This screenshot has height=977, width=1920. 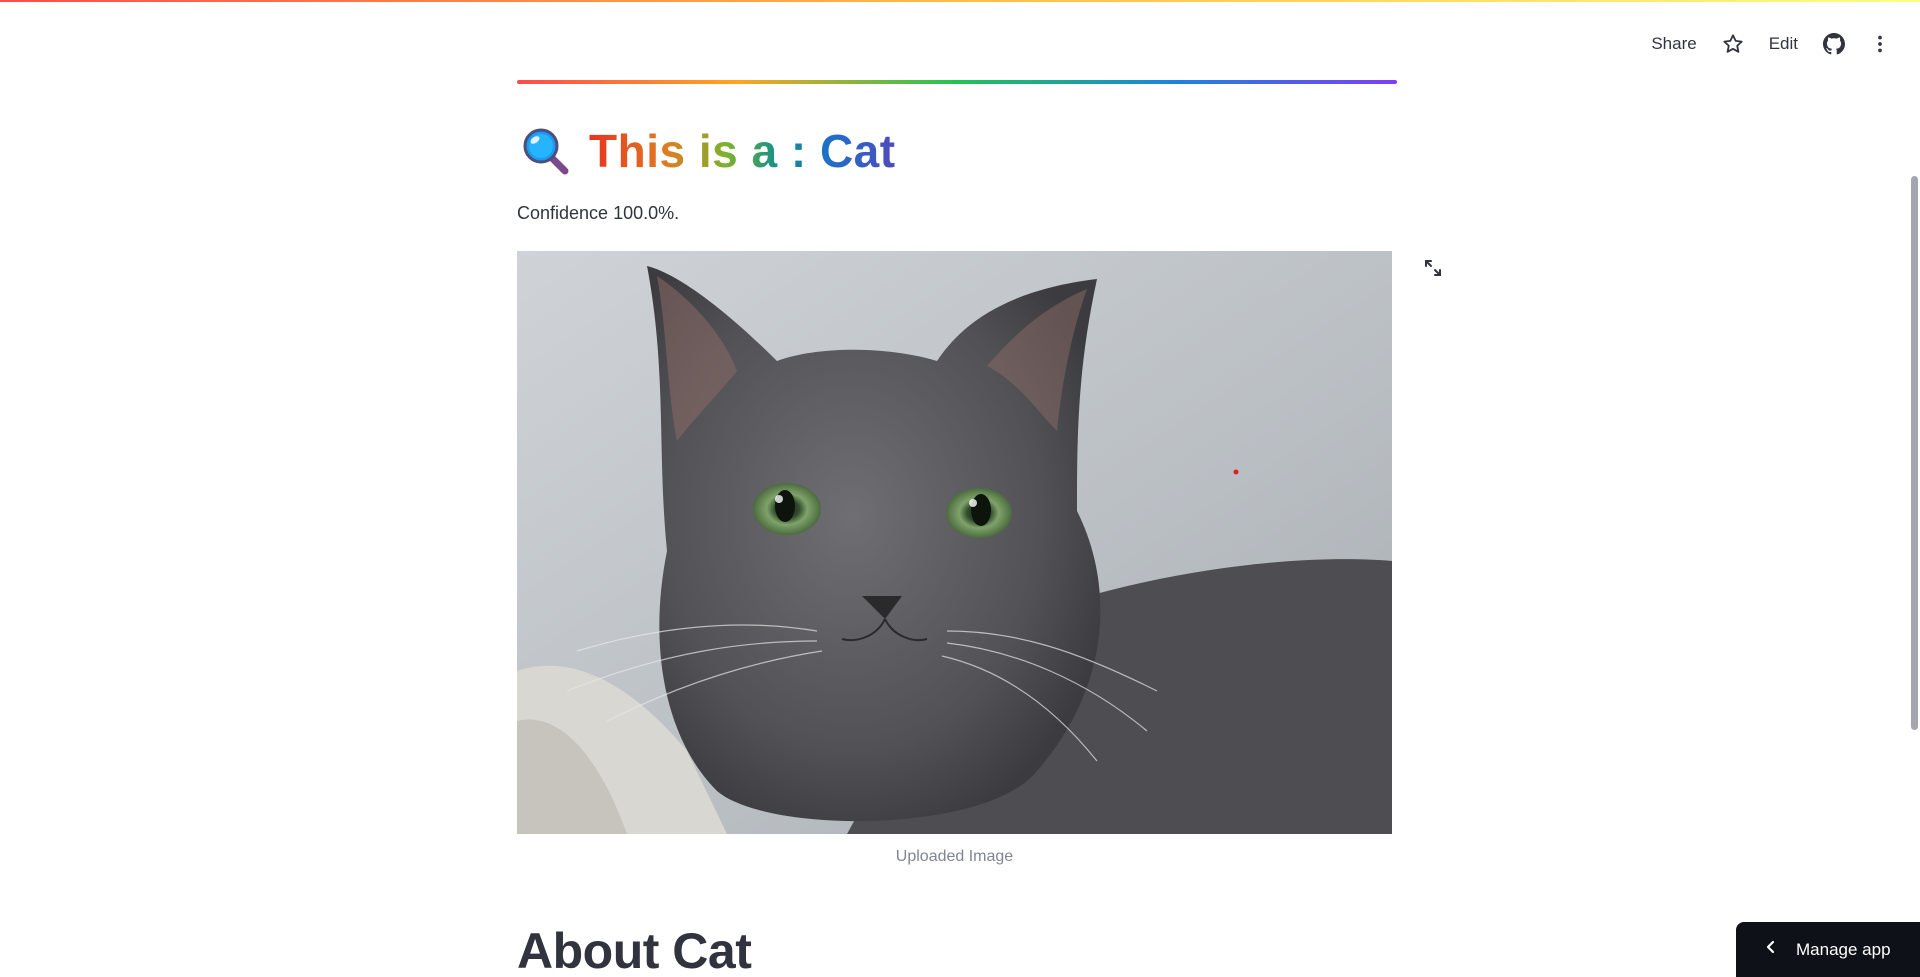 What do you see at coordinates (957, 82) in the screenshot?
I see `title-divider` at bounding box center [957, 82].